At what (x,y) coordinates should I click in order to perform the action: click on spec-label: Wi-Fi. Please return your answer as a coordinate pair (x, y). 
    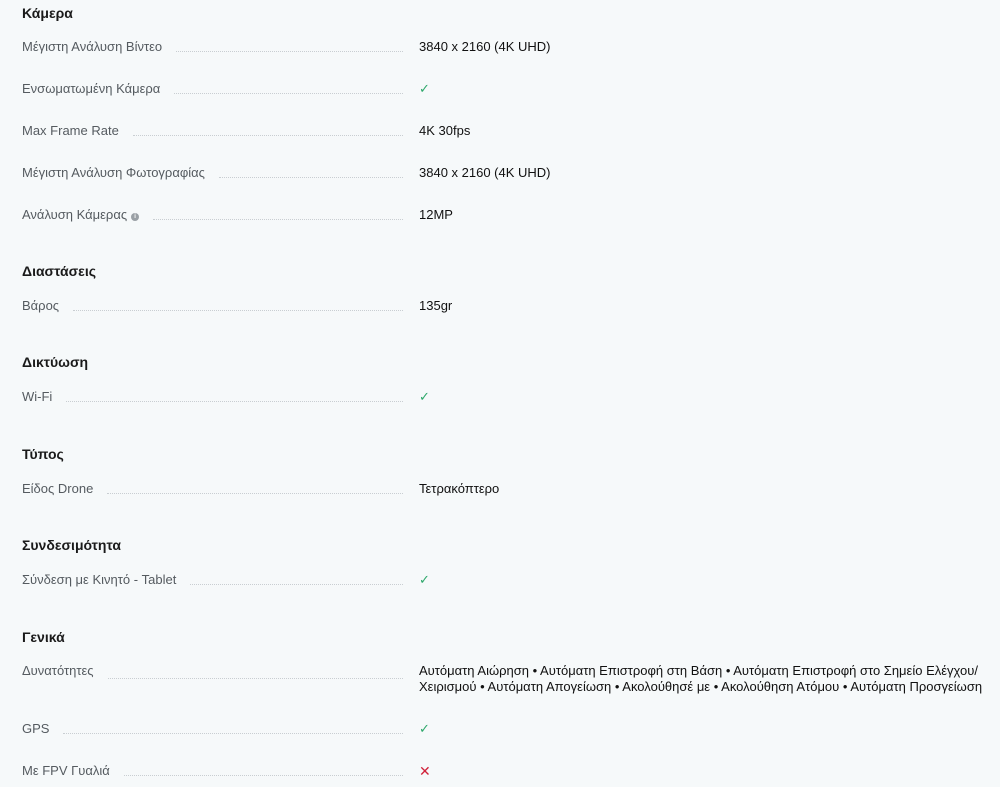
    Looking at the image, I should click on (37, 396).